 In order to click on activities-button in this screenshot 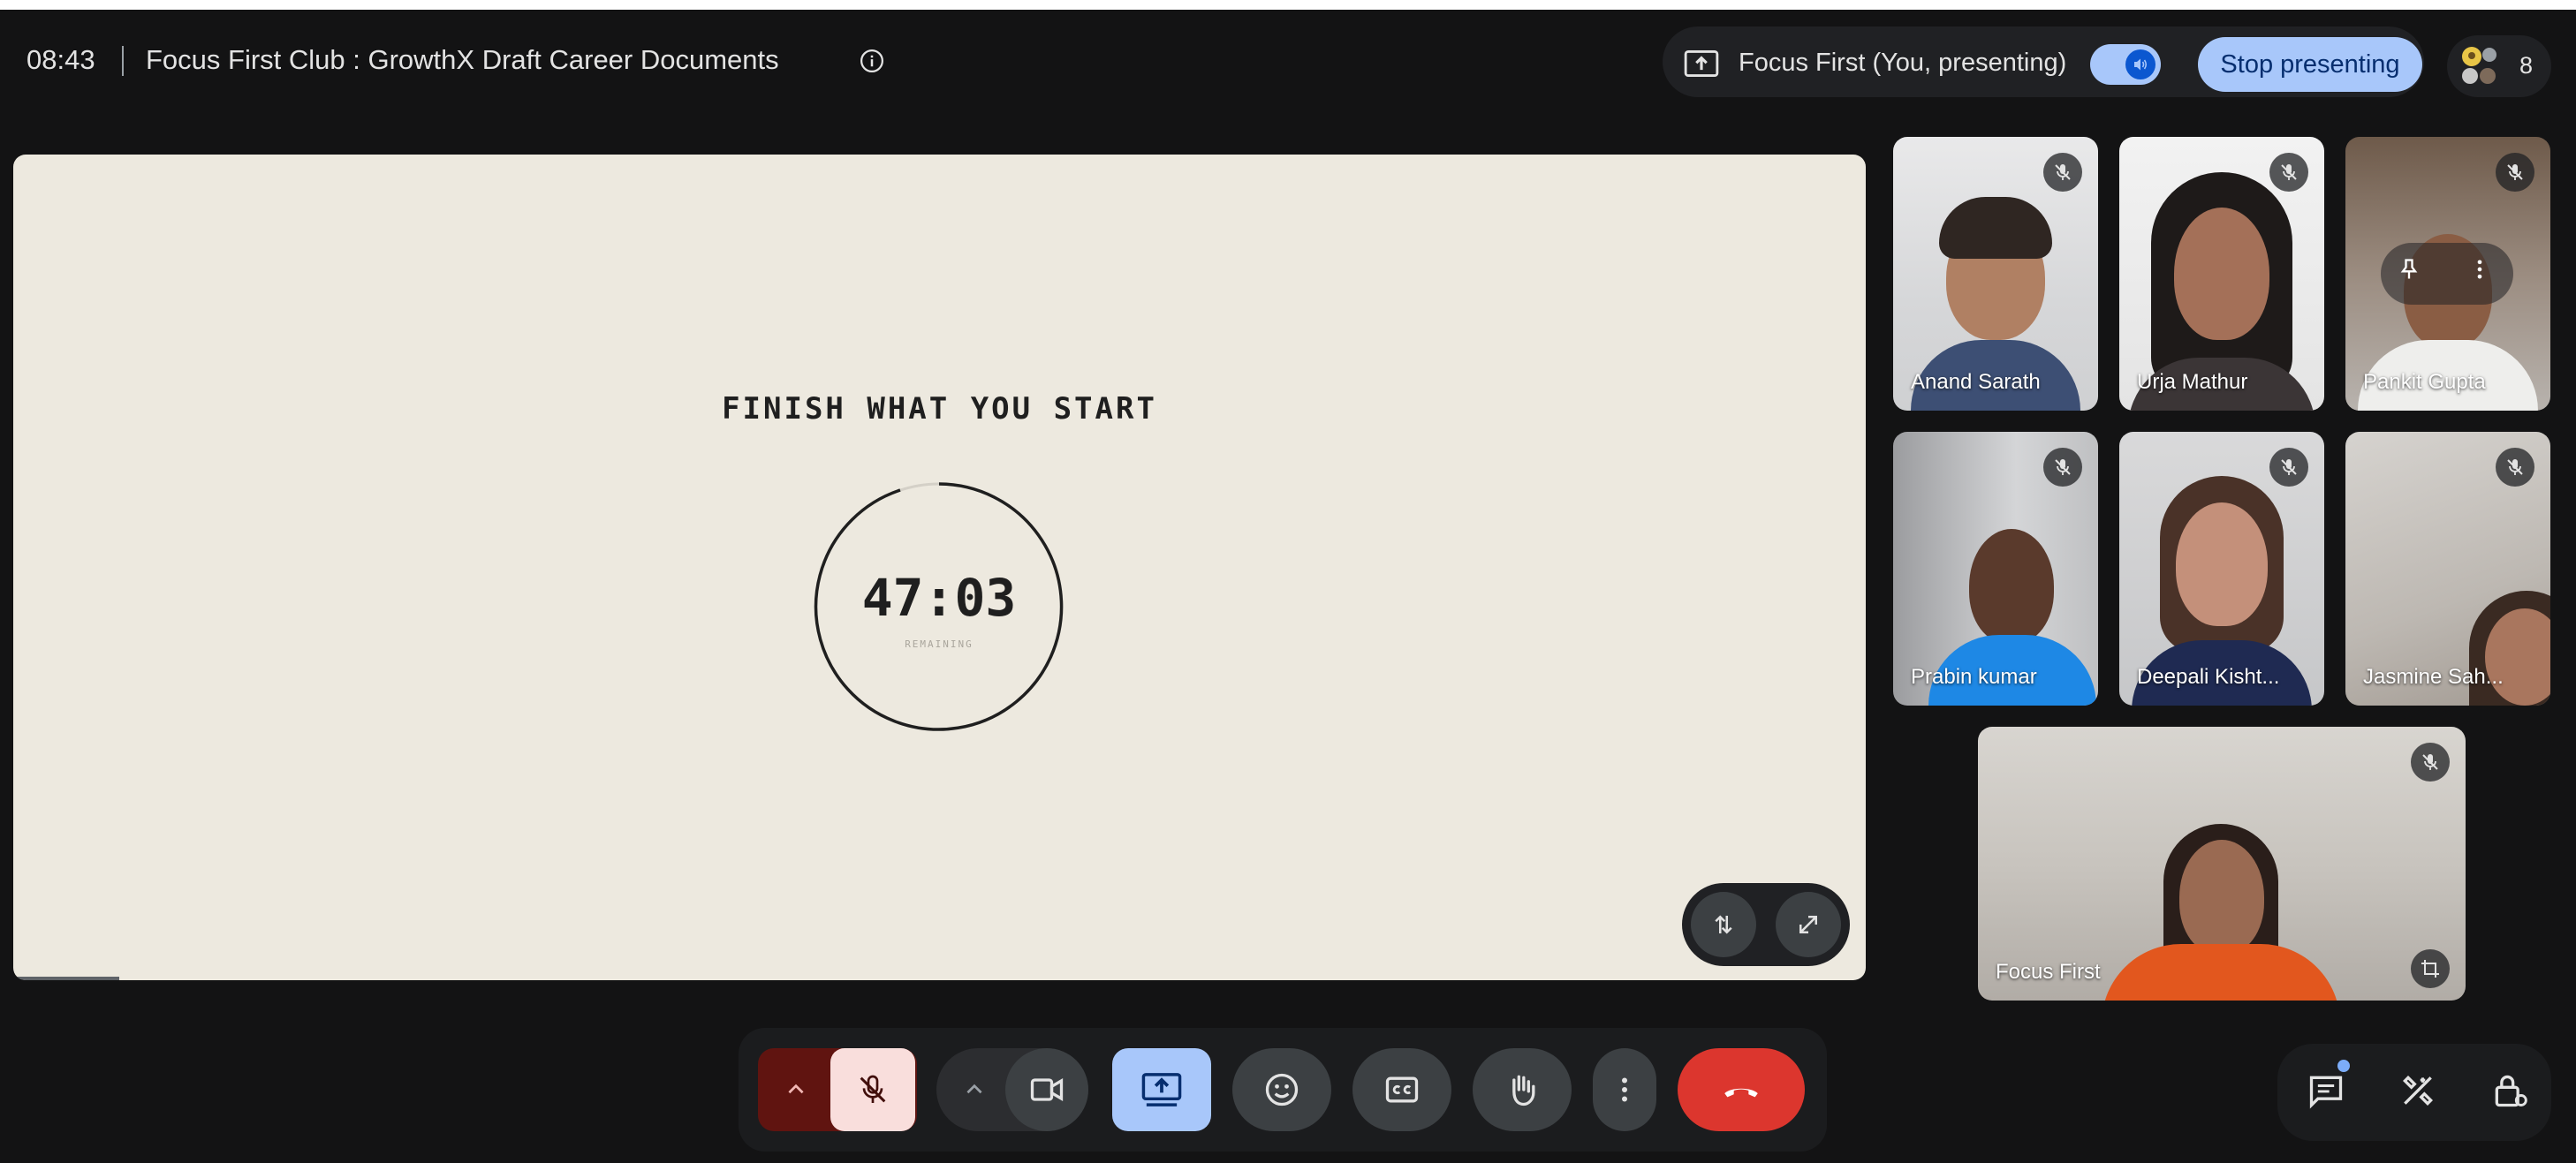, I will do `click(2418, 1090)`.